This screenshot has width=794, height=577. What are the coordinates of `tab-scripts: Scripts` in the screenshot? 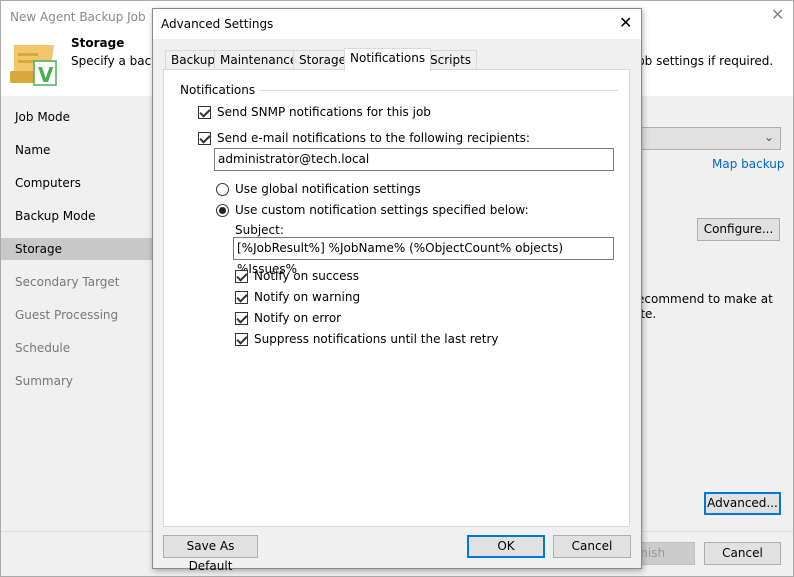 It's located at (451, 60).